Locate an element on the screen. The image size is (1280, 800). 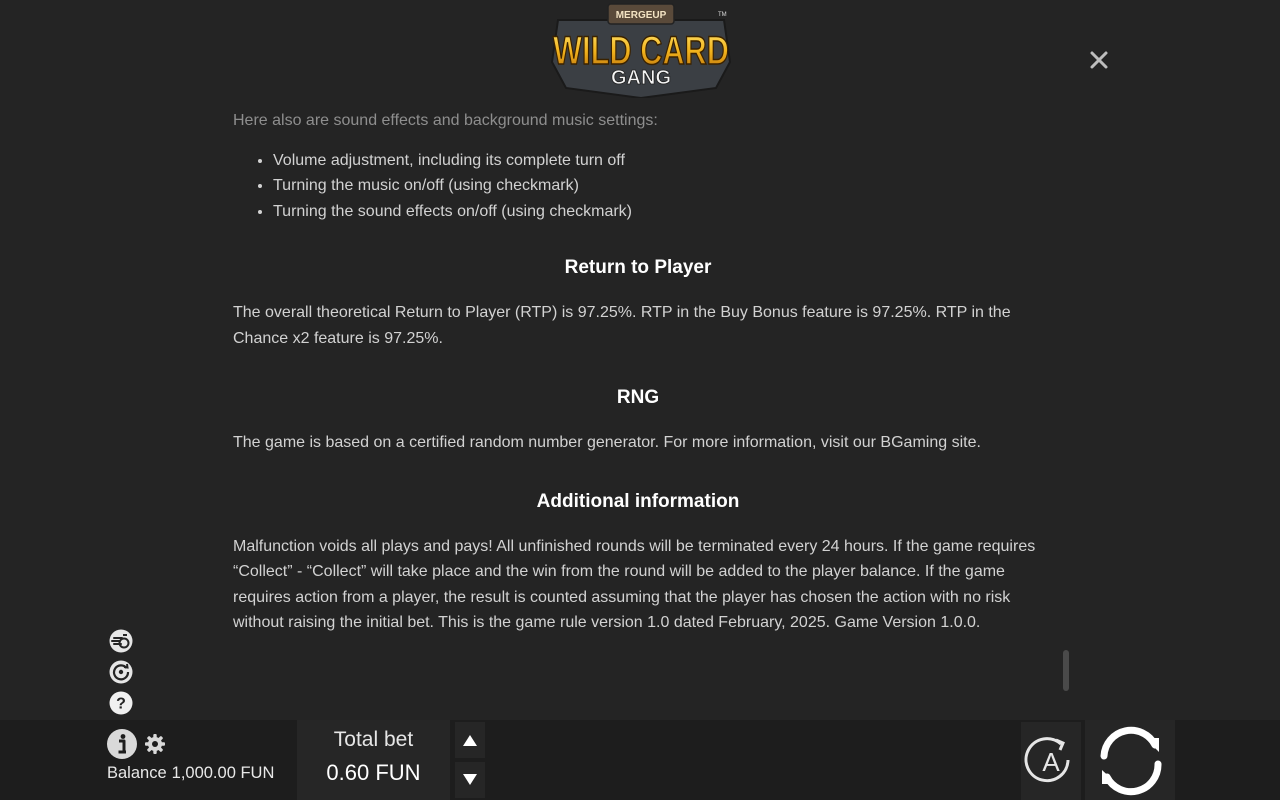
autoplay-button: A is located at coordinates (1051, 761).